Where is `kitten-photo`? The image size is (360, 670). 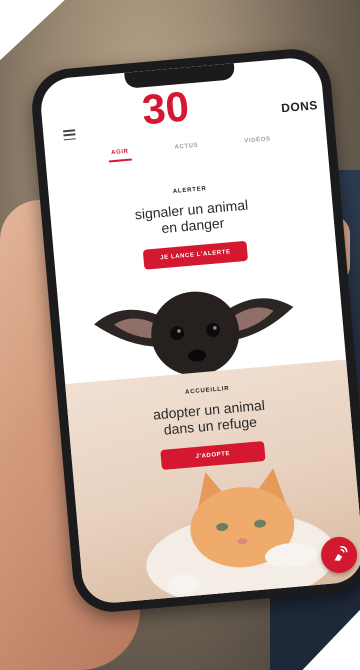
kitten-photo is located at coordinates (241, 537).